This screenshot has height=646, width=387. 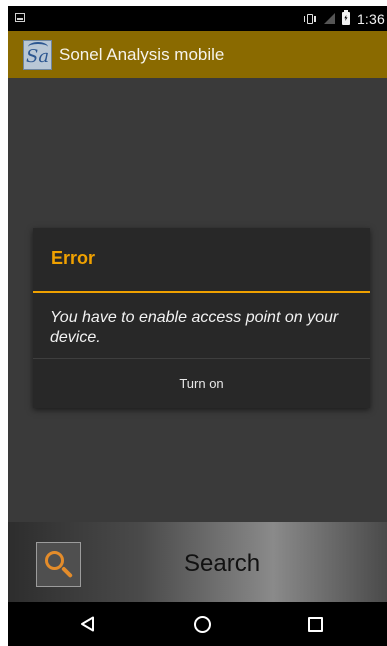 I want to click on dialog-title: Error, so click(x=73, y=258).